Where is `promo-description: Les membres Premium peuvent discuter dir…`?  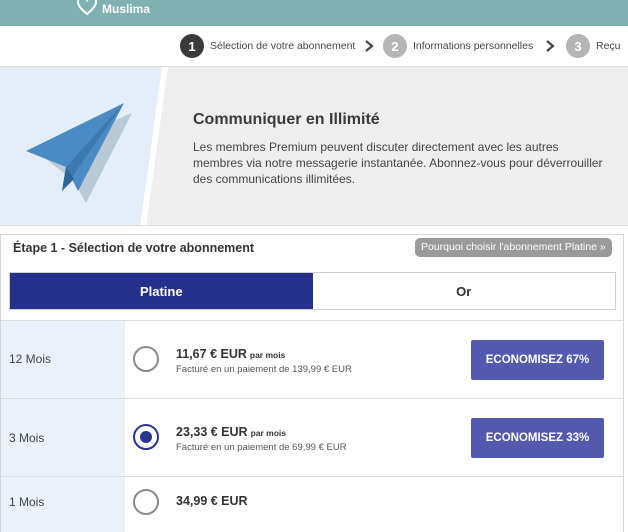
promo-description: Les membres Premium peuvent discuter dir… is located at coordinates (398, 163).